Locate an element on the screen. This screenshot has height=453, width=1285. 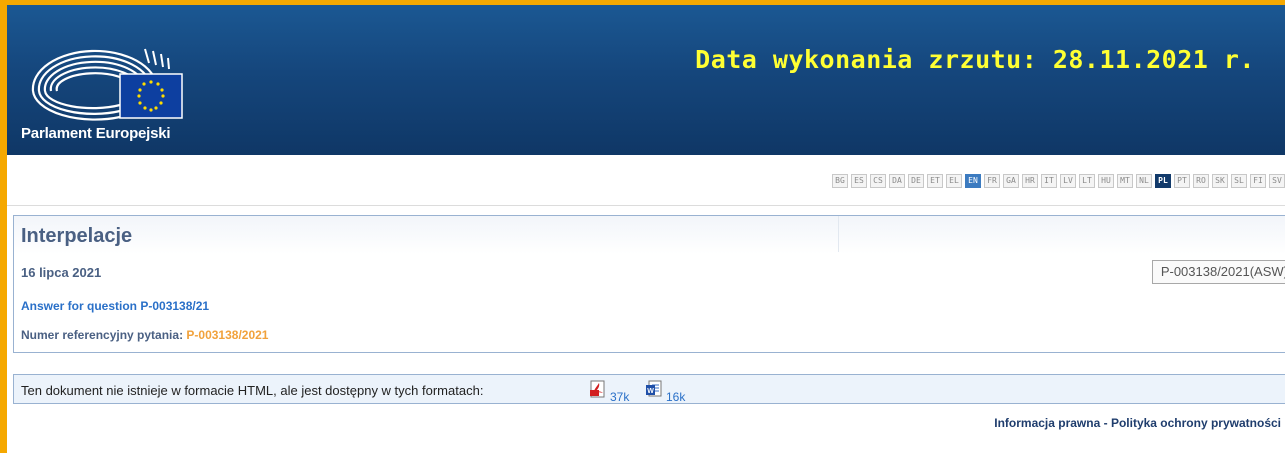
lang-bg: BG is located at coordinates (840, 181).